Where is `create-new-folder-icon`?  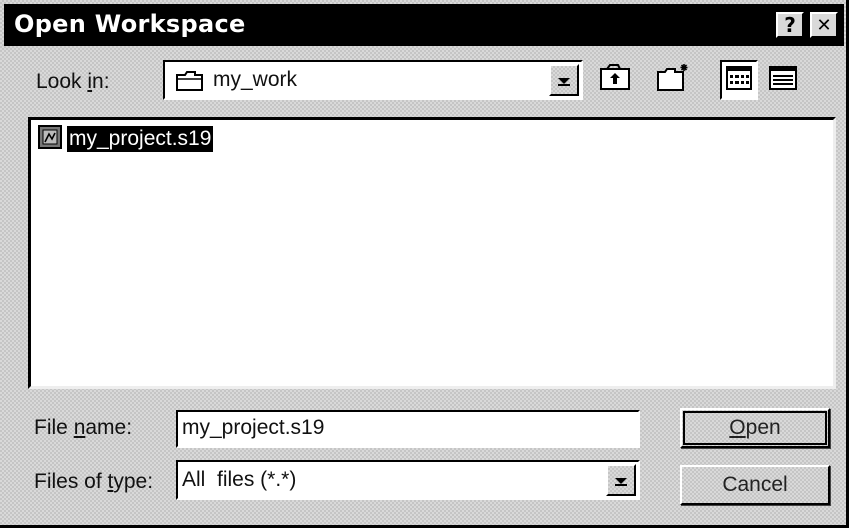 create-new-folder-icon is located at coordinates (673, 80).